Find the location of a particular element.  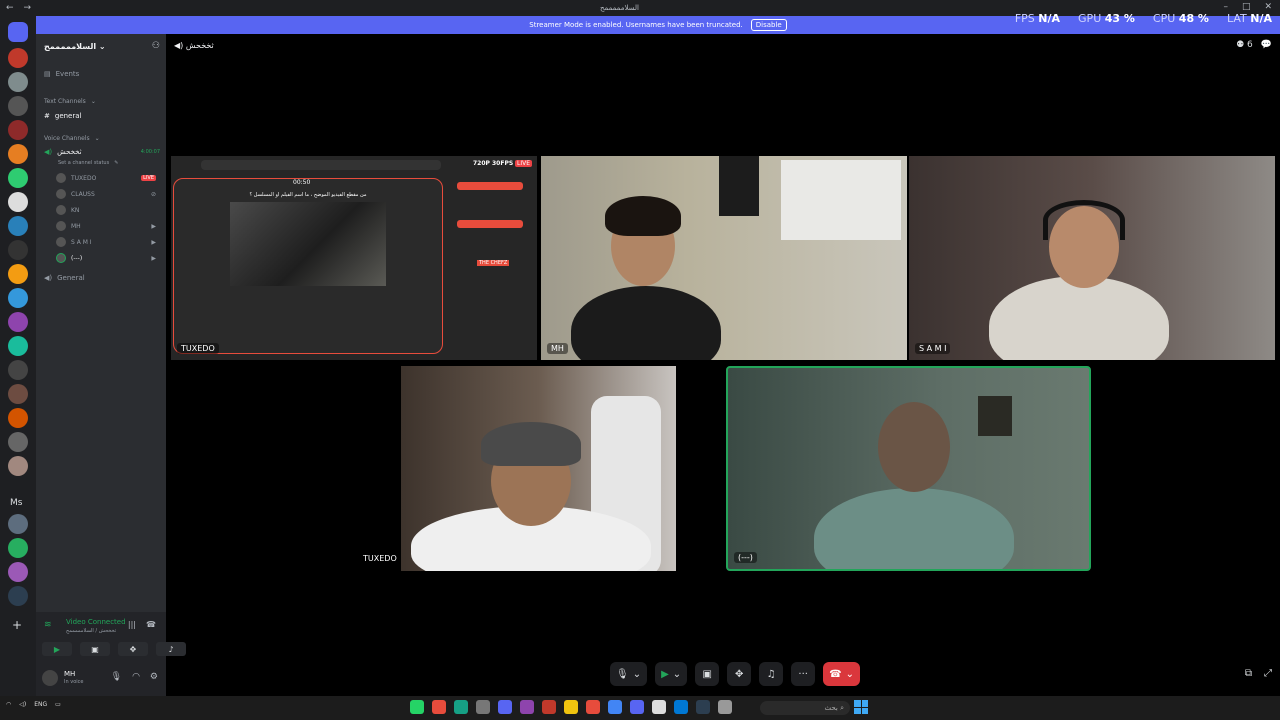

windows-taskbar: ◠ ◁) ENG ▭ بحث ⌕ is located at coordinates (640, 708).